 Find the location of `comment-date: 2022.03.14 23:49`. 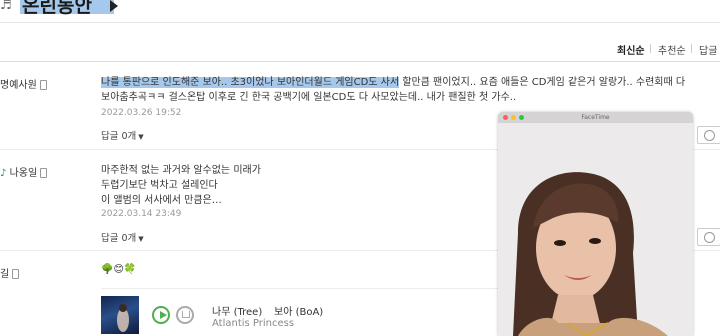

comment-date: 2022.03.14 23:49 is located at coordinates (141, 214).